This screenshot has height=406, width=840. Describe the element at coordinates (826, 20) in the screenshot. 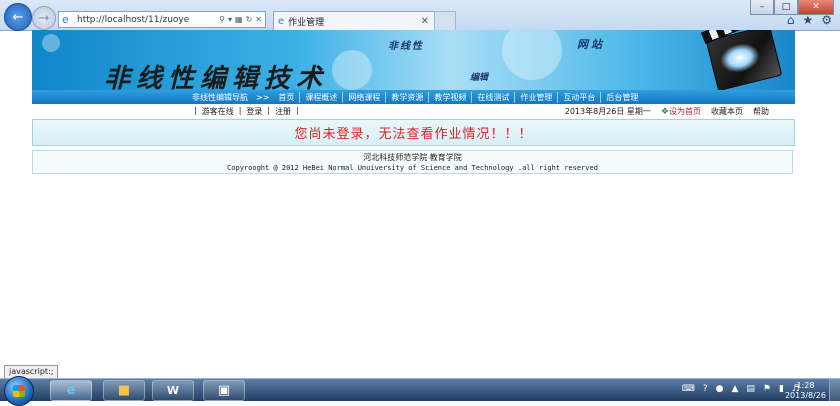

I see `settings-gear-icon: ⚙` at that location.